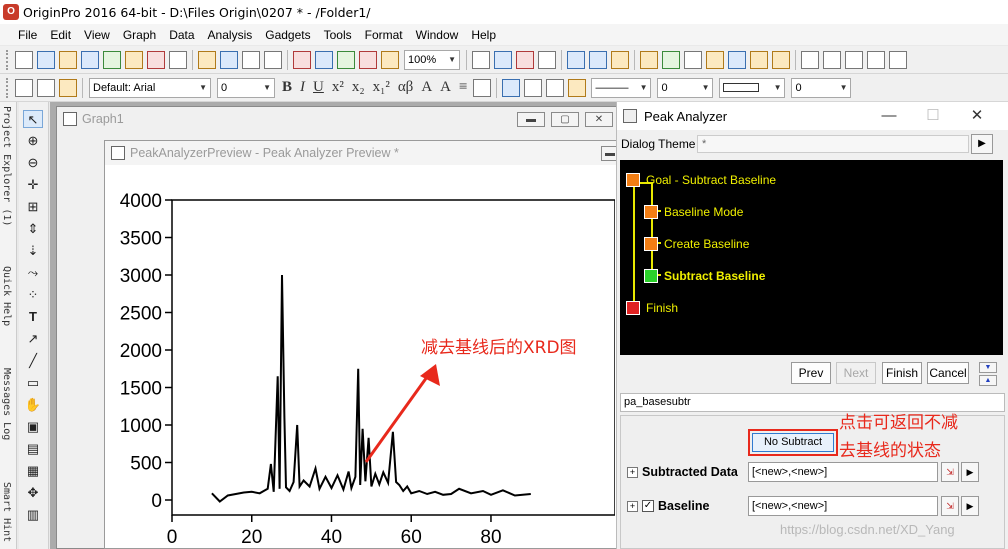 The width and height of the screenshot is (1008, 549). Describe the element at coordinates (652, 308) in the screenshot. I see `goal-node-finish: Finish` at that location.